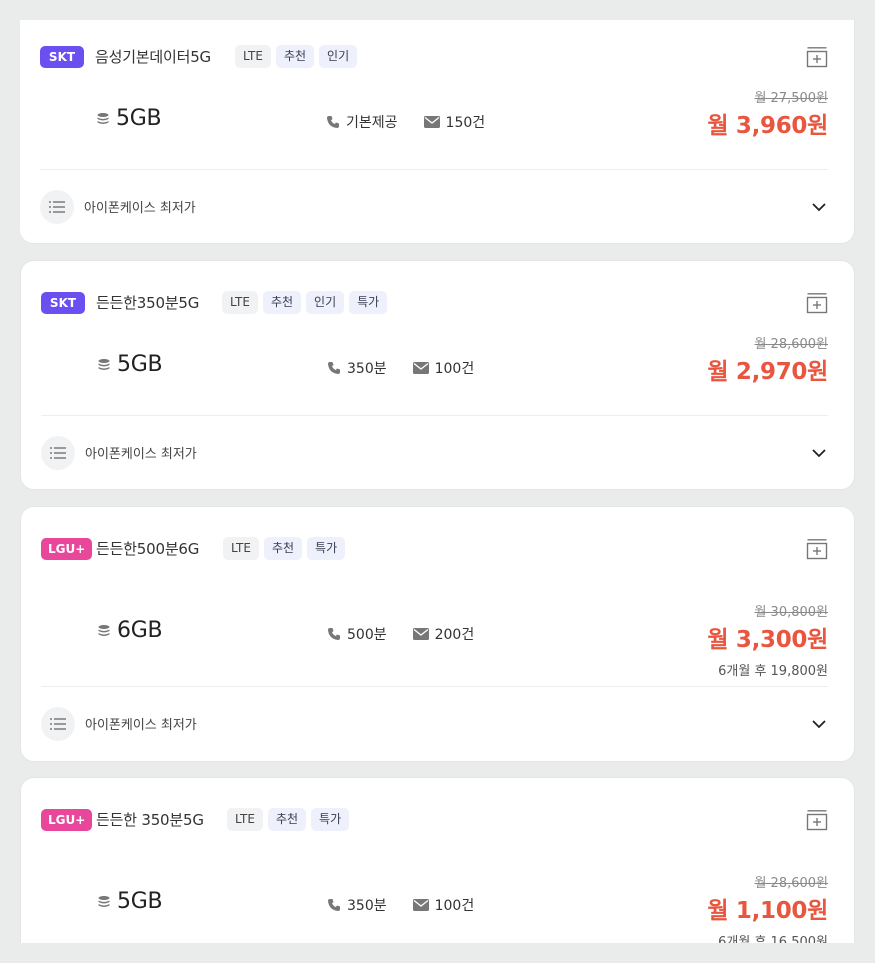 This screenshot has height=963, width=875. Describe the element at coordinates (400, 634) in the screenshot. I see `voice-sms: 500분 200건` at that location.